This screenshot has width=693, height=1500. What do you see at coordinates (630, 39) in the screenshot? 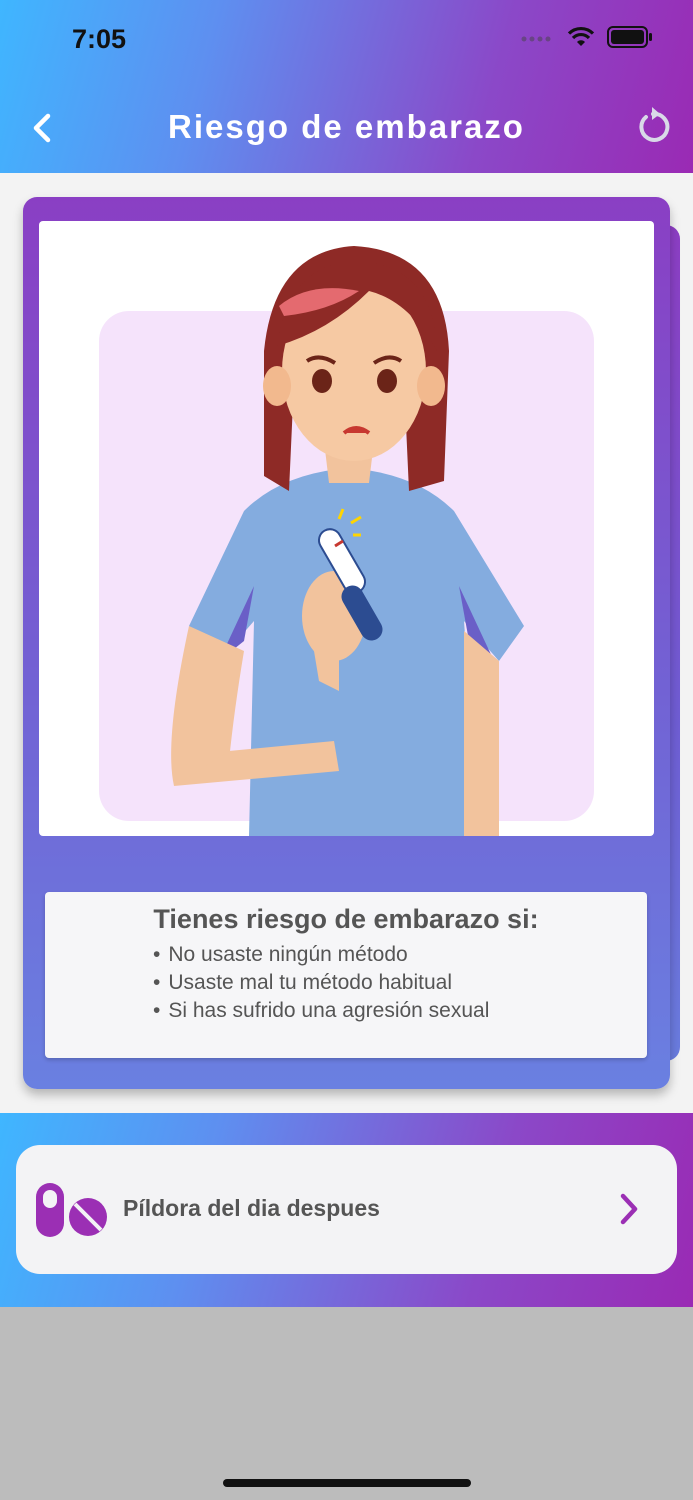
I see `battery-icon` at bounding box center [630, 39].